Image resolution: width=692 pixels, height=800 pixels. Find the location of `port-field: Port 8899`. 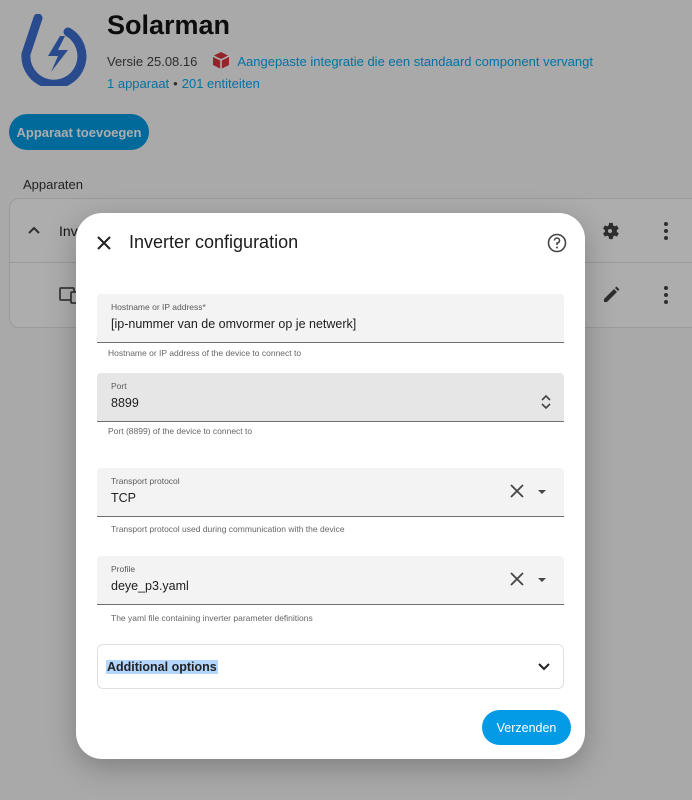

port-field: Port 8899 is located at coordinates (330, 397).